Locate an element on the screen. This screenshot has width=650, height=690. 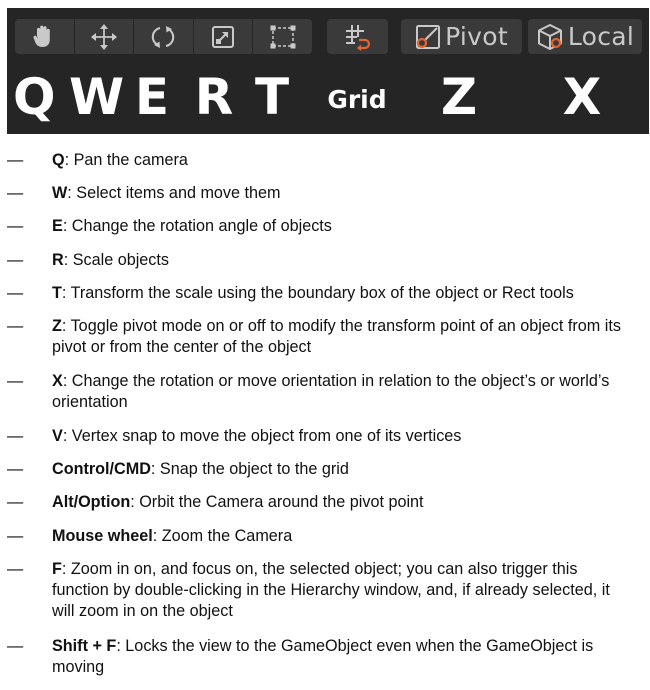
shortcut-description: : Zoom the Camera is located at coordinates (222, 536).